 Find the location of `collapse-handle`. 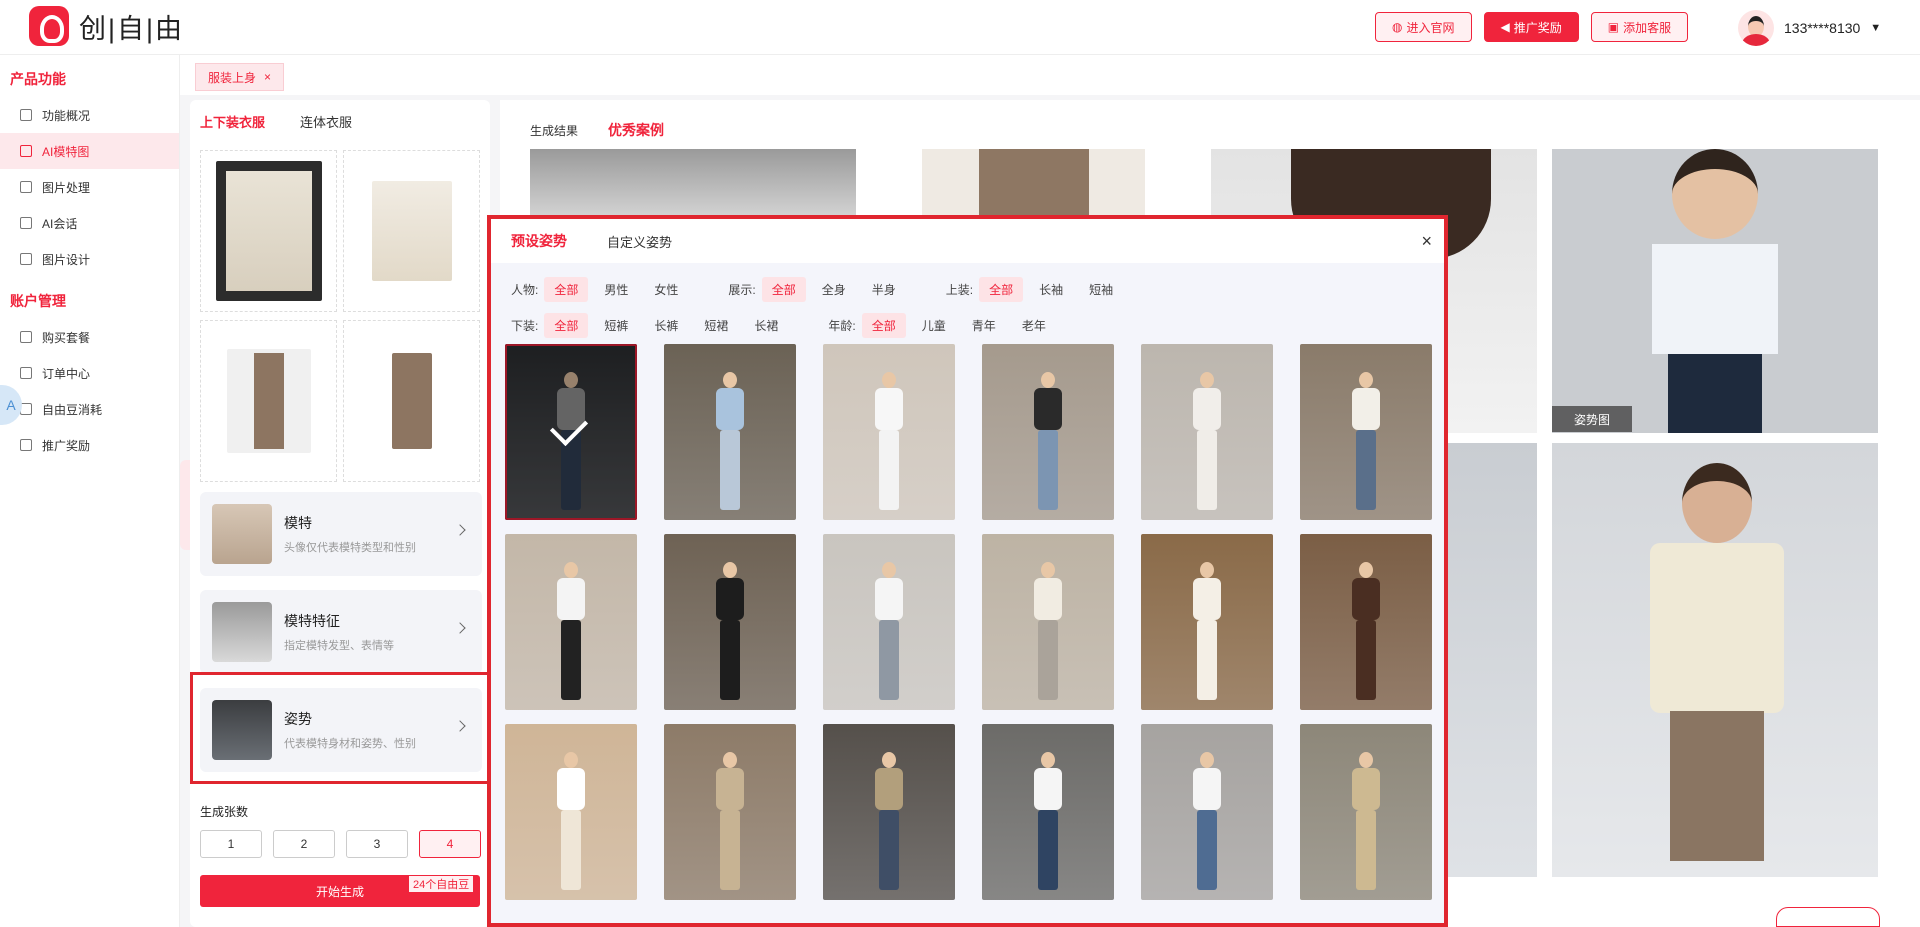

collapse-handle is located at coordinates (185, 505).